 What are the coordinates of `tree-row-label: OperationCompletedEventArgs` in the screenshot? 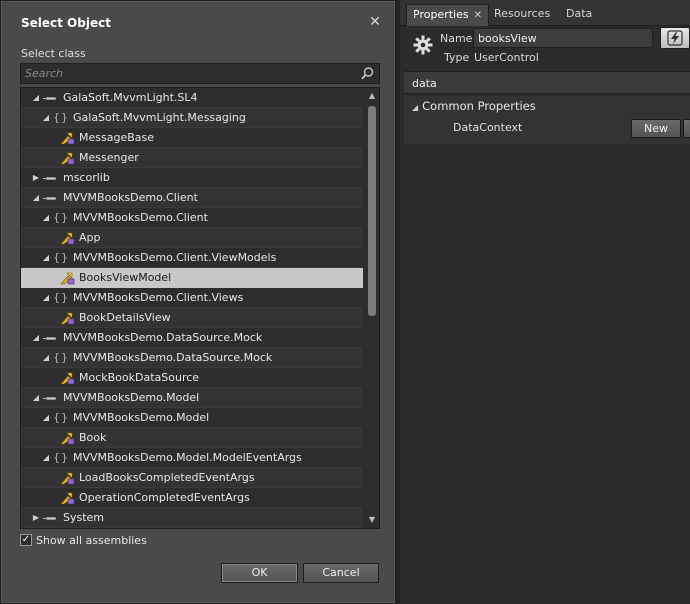 It's located at (164, 497).